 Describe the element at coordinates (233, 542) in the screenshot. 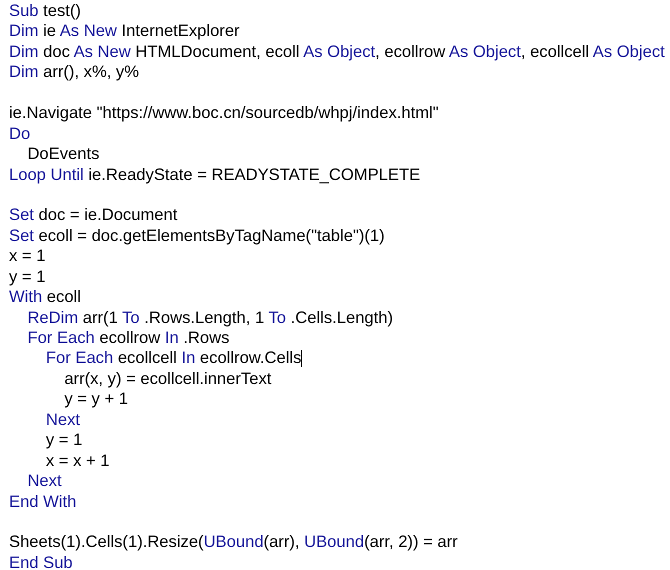

I see `code-line: Sheets(1).Cells(1).Resize(UBound(arr), UBound(arr, 2)) = arr` at that location.